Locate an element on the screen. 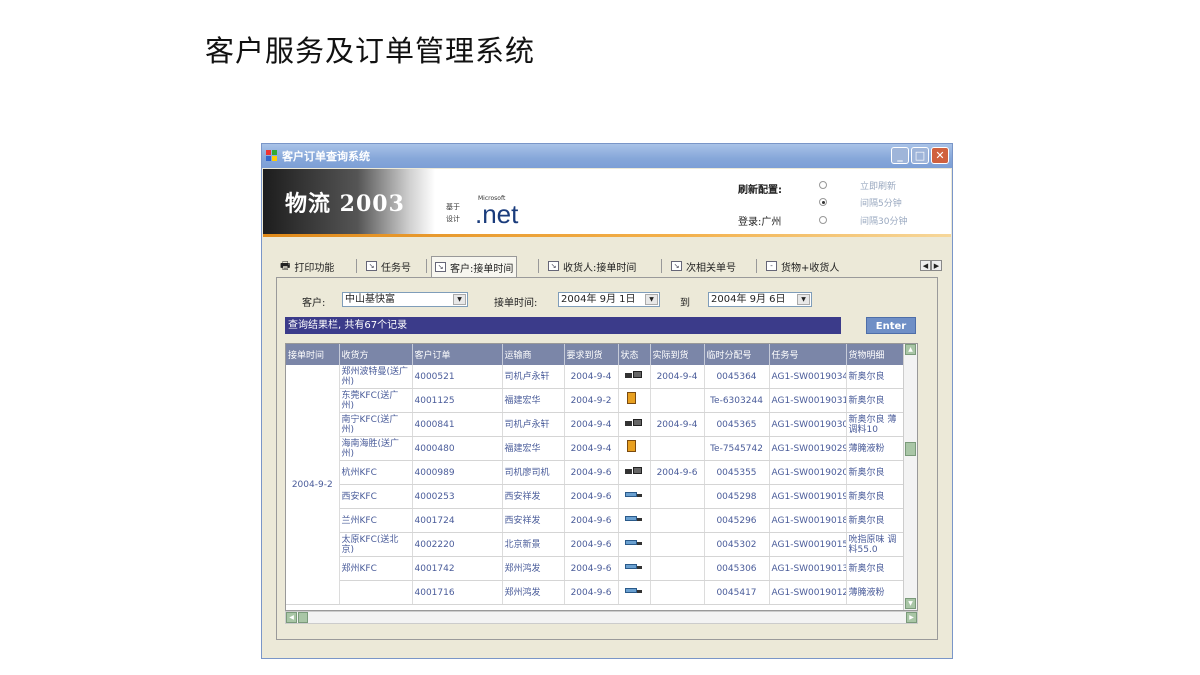 The width and height of the screenshot is (1200, 675). column-header: 货物明细 is located at coordinates (876, 354).